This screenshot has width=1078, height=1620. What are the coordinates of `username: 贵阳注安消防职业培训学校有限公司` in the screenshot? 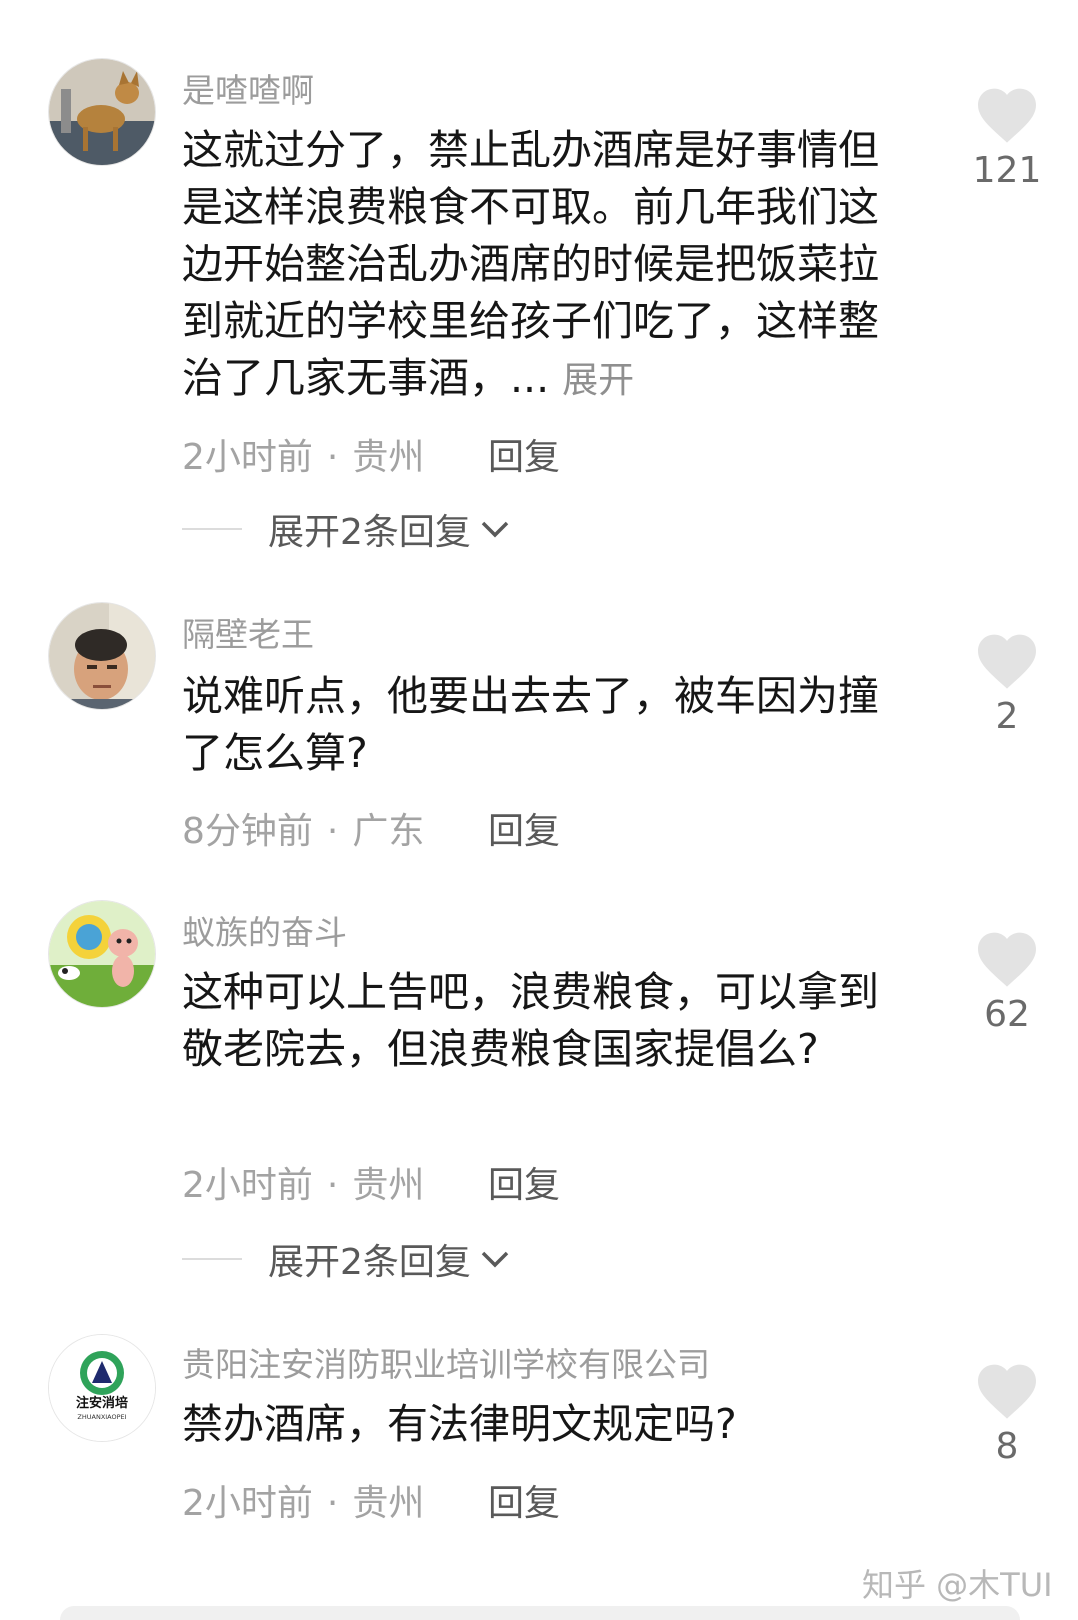 It's located at (446, 1362).